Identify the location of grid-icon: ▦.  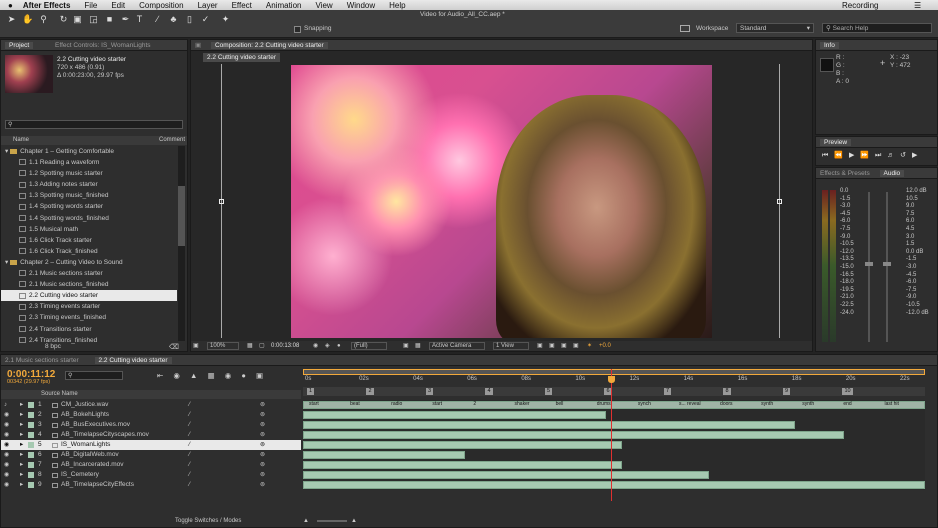
(250, 346).